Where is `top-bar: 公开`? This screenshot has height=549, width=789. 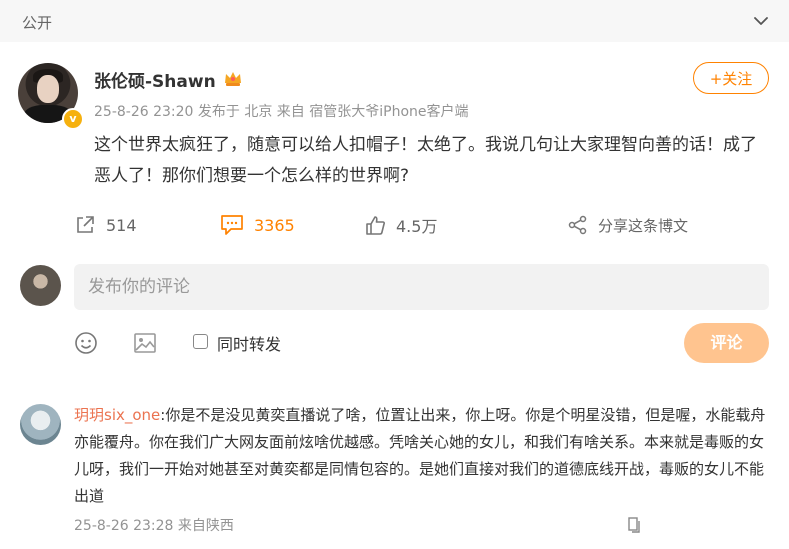
top-bar: 公开 is located at coordinates (394, 21).